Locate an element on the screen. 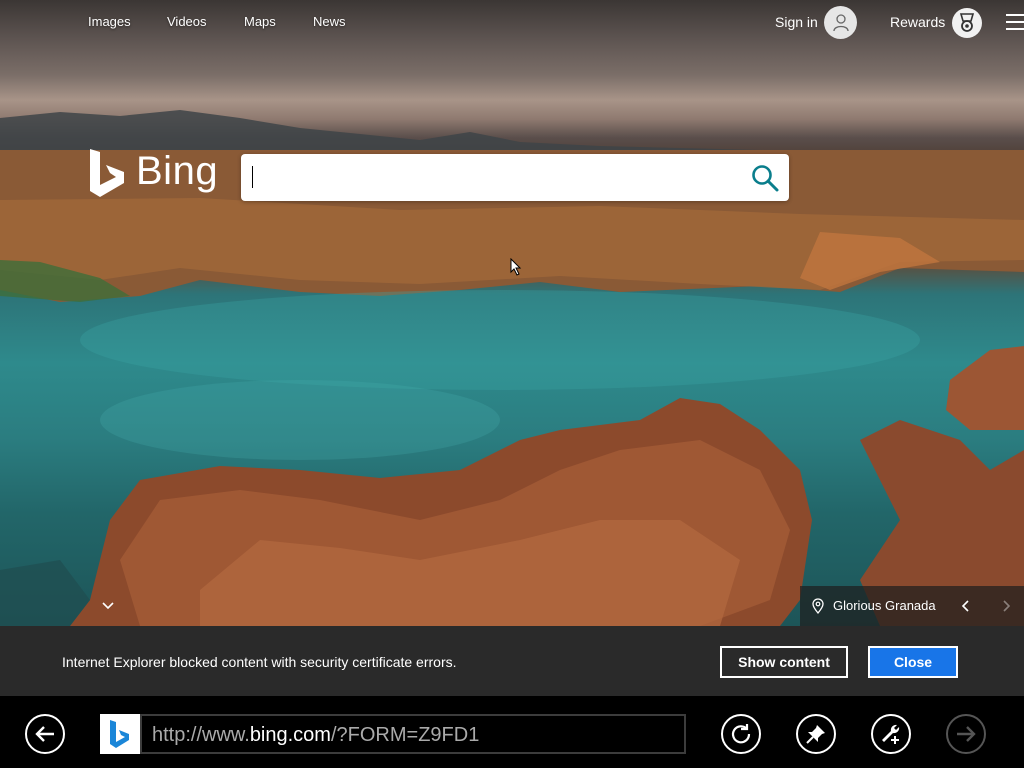 Image resolution: width=1024 pixels, height=768 pixels. url-prefix: http://www. is located at coordinates (201, 735).